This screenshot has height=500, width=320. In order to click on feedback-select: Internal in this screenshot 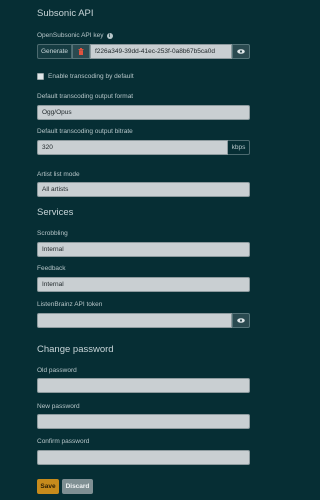, I will do `click(143, 284)`.